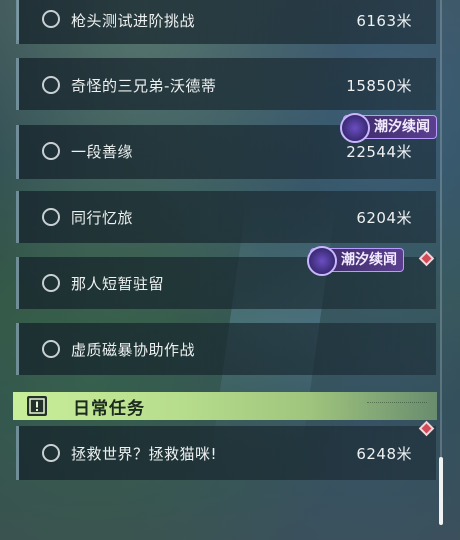 This screenshot has height=540, width=460. Describe the element at coordinates (441, 262) in the screenshot. I see `scrollbar-track` at that location.